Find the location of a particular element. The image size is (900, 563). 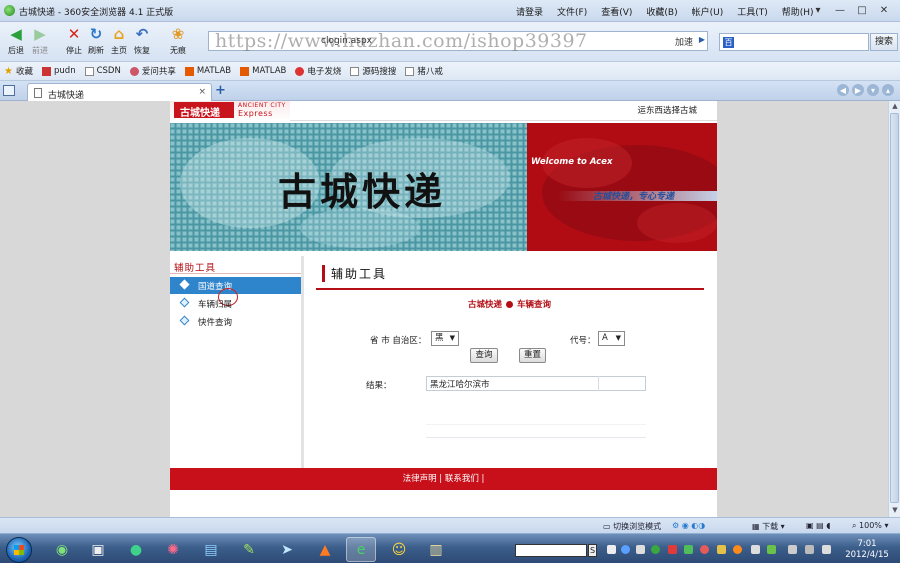

taskbar-app-media-icon: ▣ is located at coordinates (98, 549).